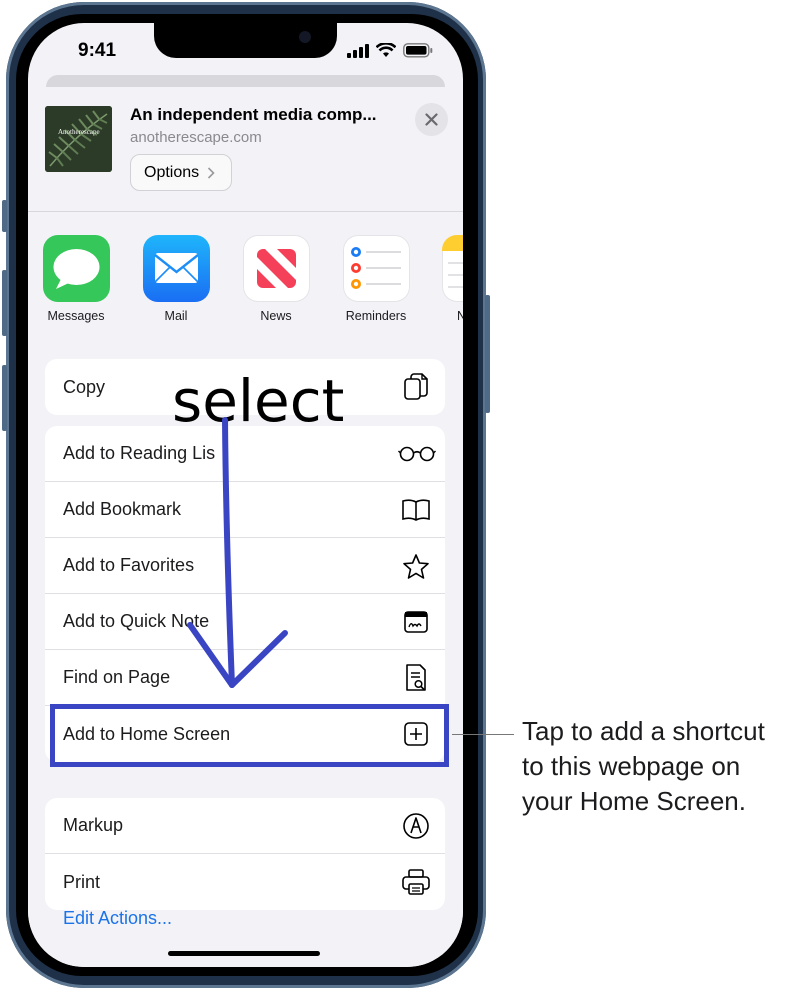 Image resolution: width=810 pixels, height=992 pixels. Describe the element at coordinates (84, 386) in the screenshot. I see `action-label: Copy` at that location.